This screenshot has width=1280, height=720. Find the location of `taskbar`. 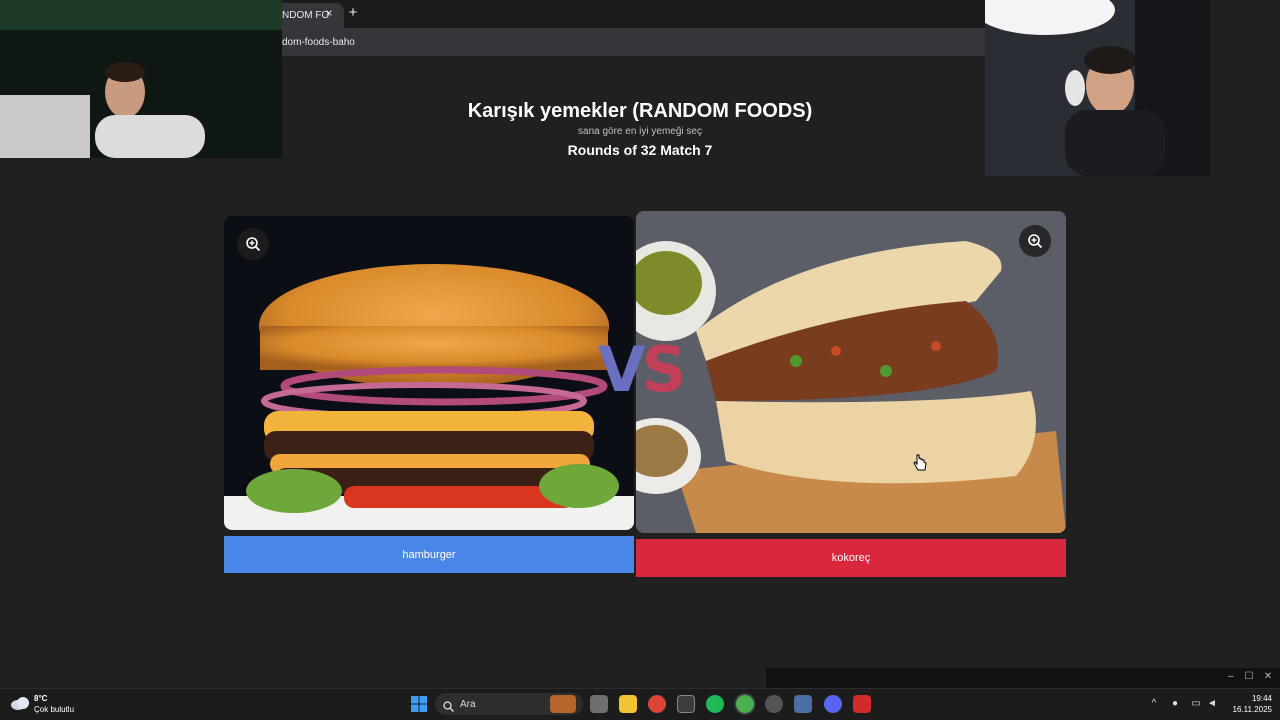

taskbar is located at coordinates (640, 704).